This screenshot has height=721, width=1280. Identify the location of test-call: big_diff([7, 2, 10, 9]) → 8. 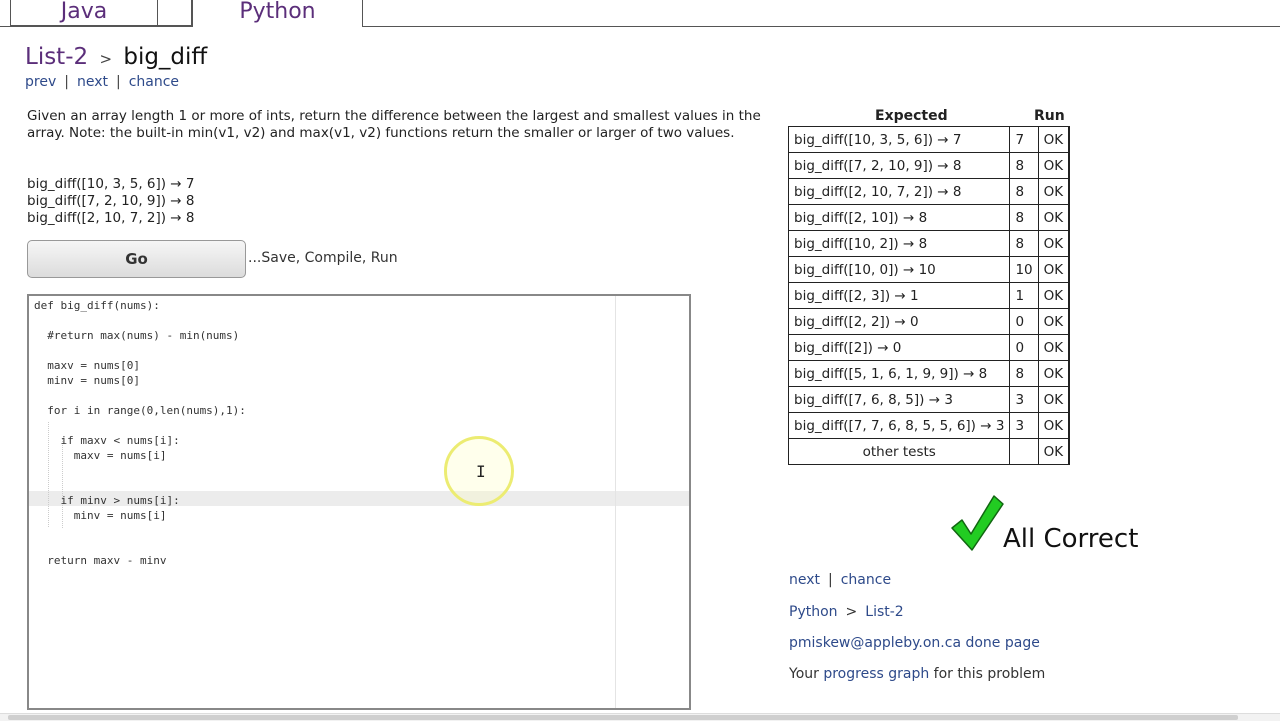
(899, 165).